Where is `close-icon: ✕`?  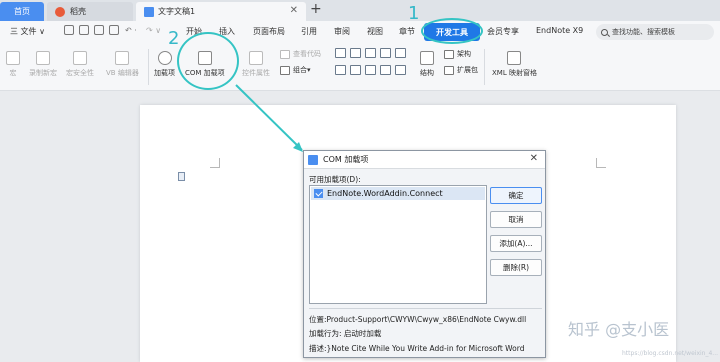 close-icon: ✕ is located at coordinates (534, 158).